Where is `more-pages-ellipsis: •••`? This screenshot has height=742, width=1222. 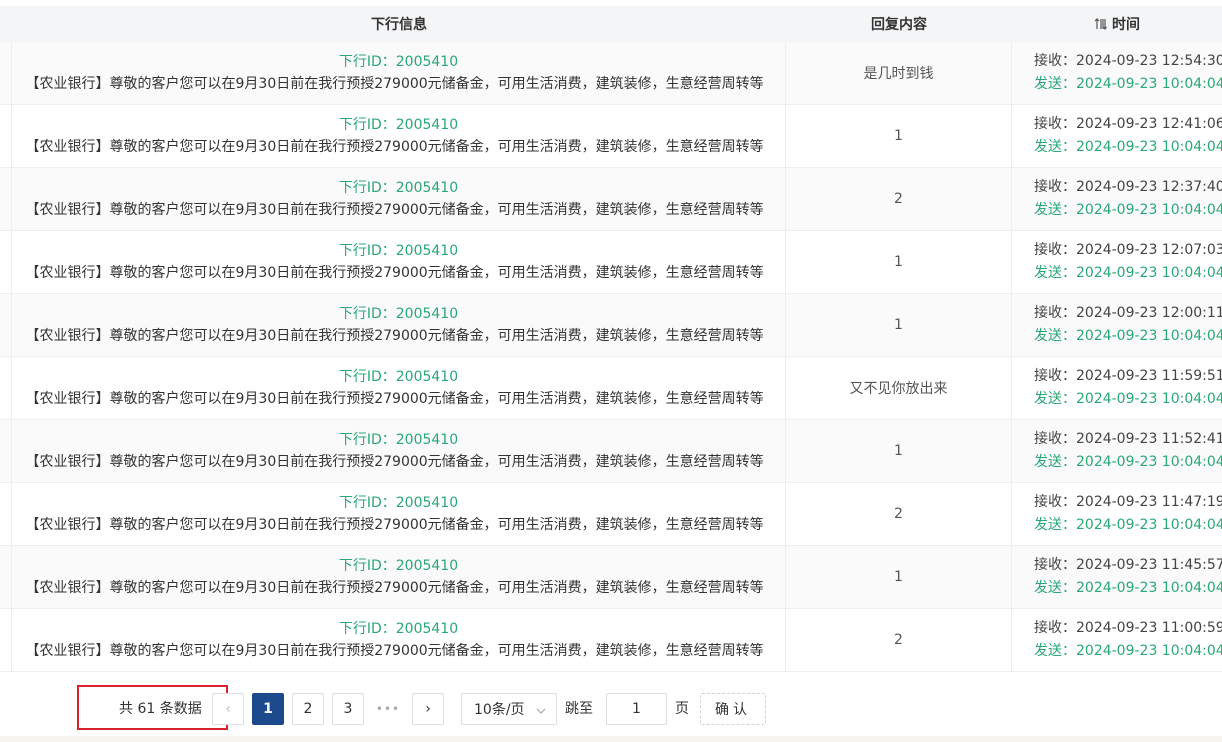 more-pages-ellipsis: ••• is located at coordinates (388, 709).